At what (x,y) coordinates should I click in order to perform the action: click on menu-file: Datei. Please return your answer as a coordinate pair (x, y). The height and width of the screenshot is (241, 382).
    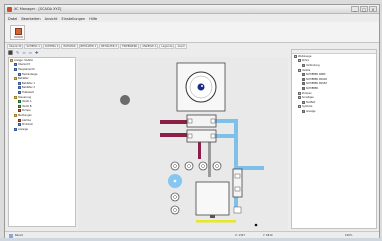
    Looking at the image, I should click on (12, 19).